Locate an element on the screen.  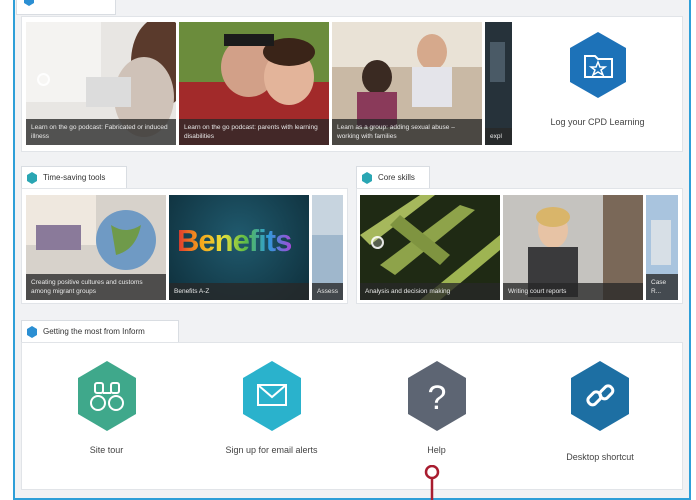
core-skills-tile-2: Writing court reports is located at coordinates (573, 247).